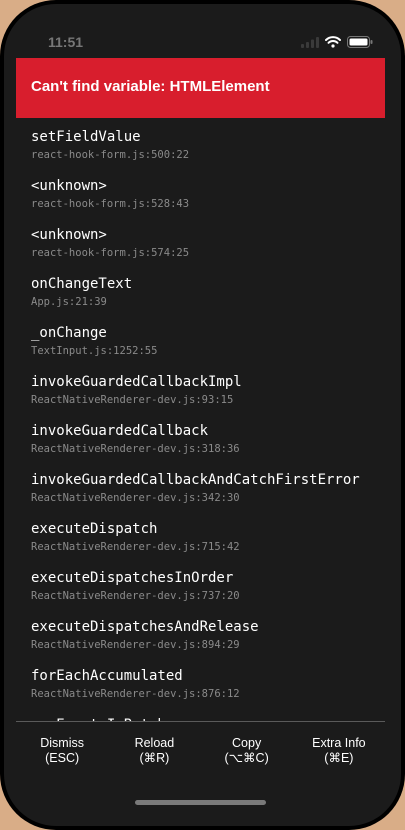 Image resolution: width=405 pixels, height=830 pixels. What do you see at coordinates (339, 743) in the screenshot?
I see `extra-info-label: Extra Info` at bounding box center [339, 743].